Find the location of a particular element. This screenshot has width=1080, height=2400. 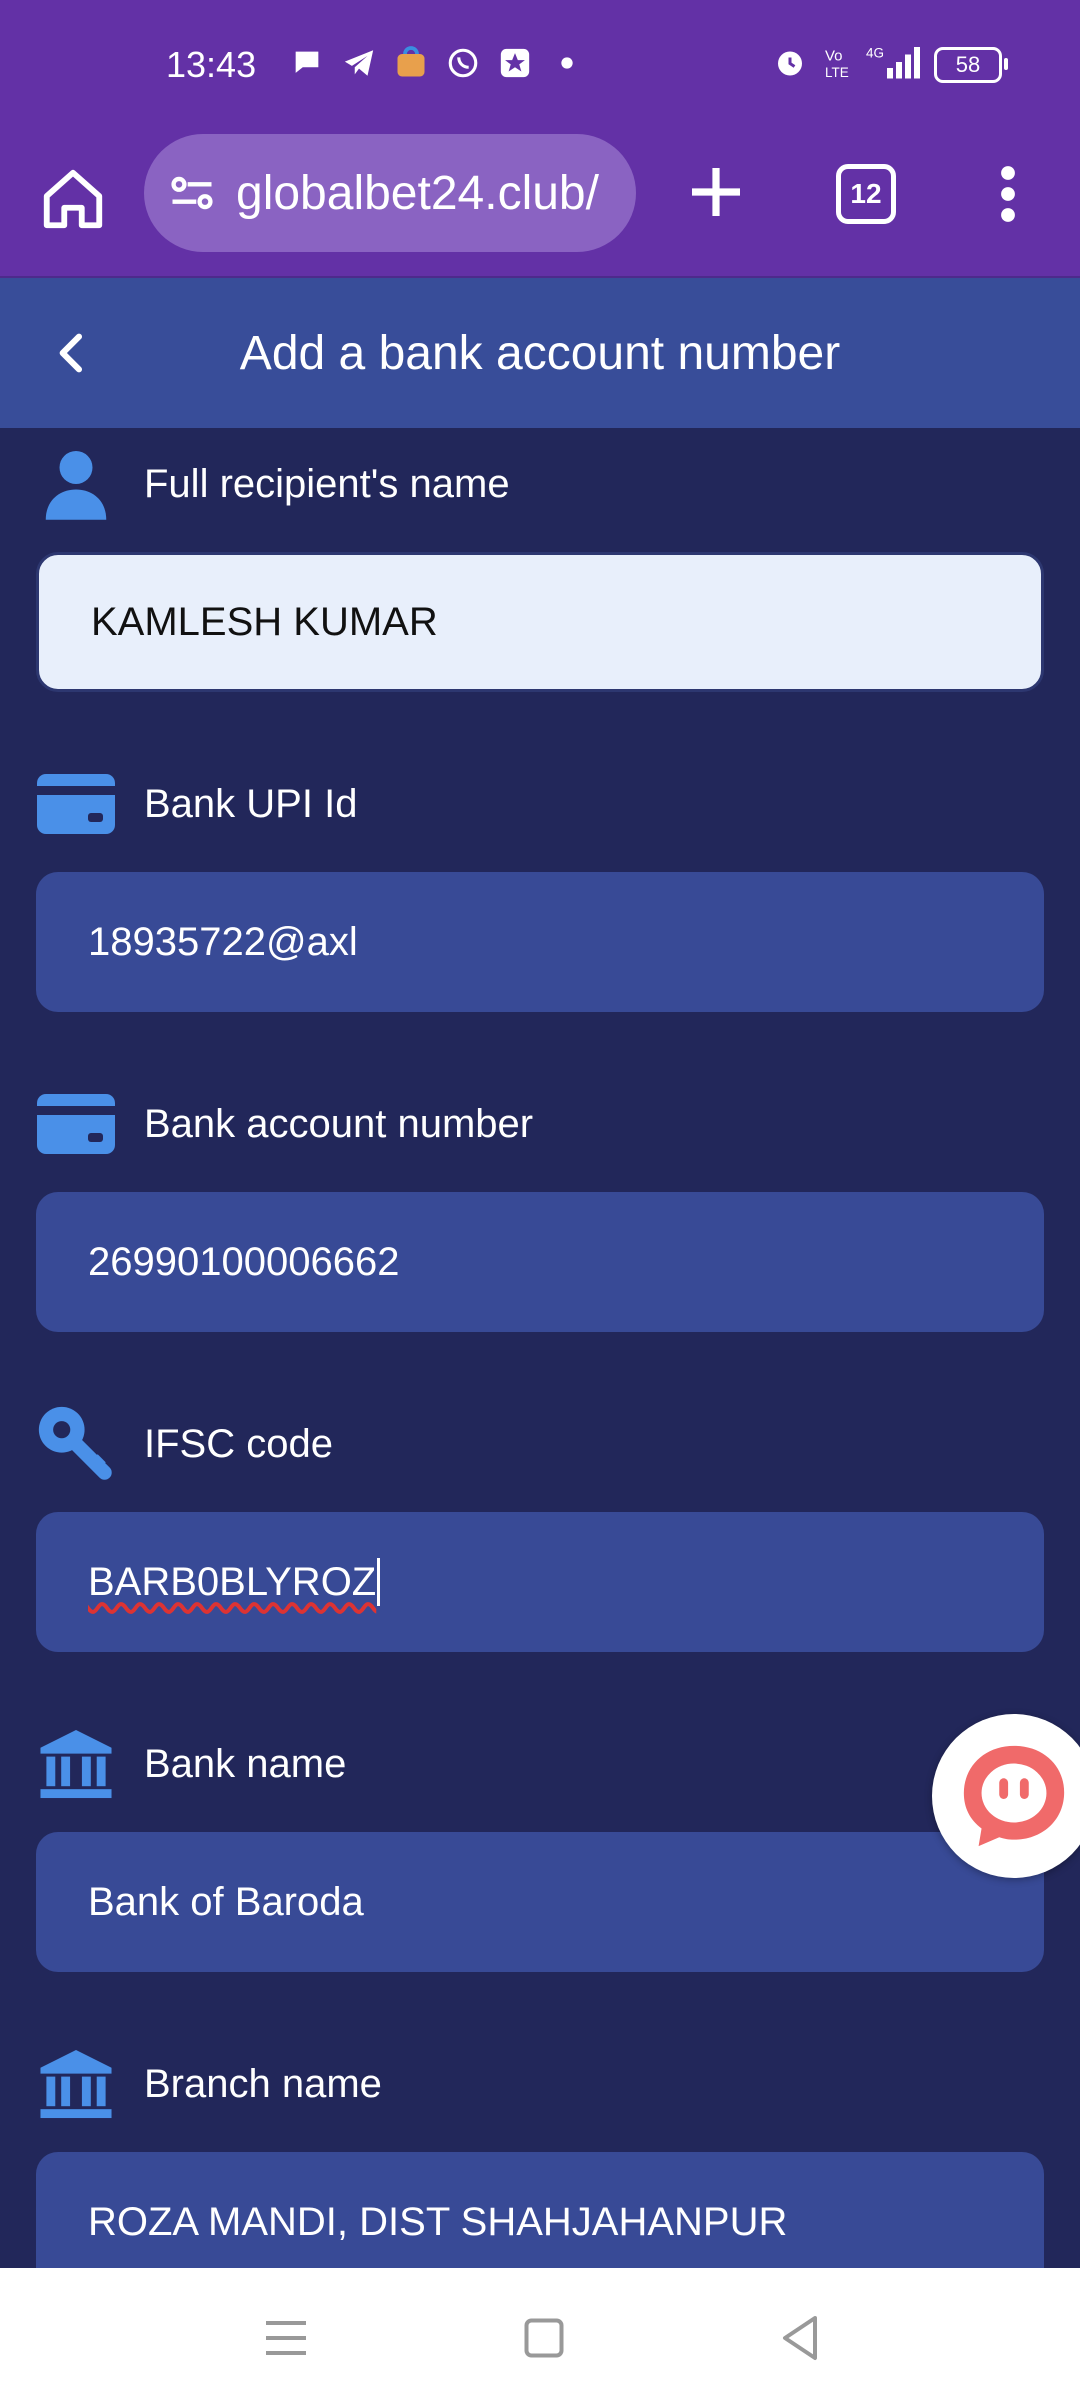

recipient-name-input: KAMLESH KUMAR is located at coordinates (540, 622).